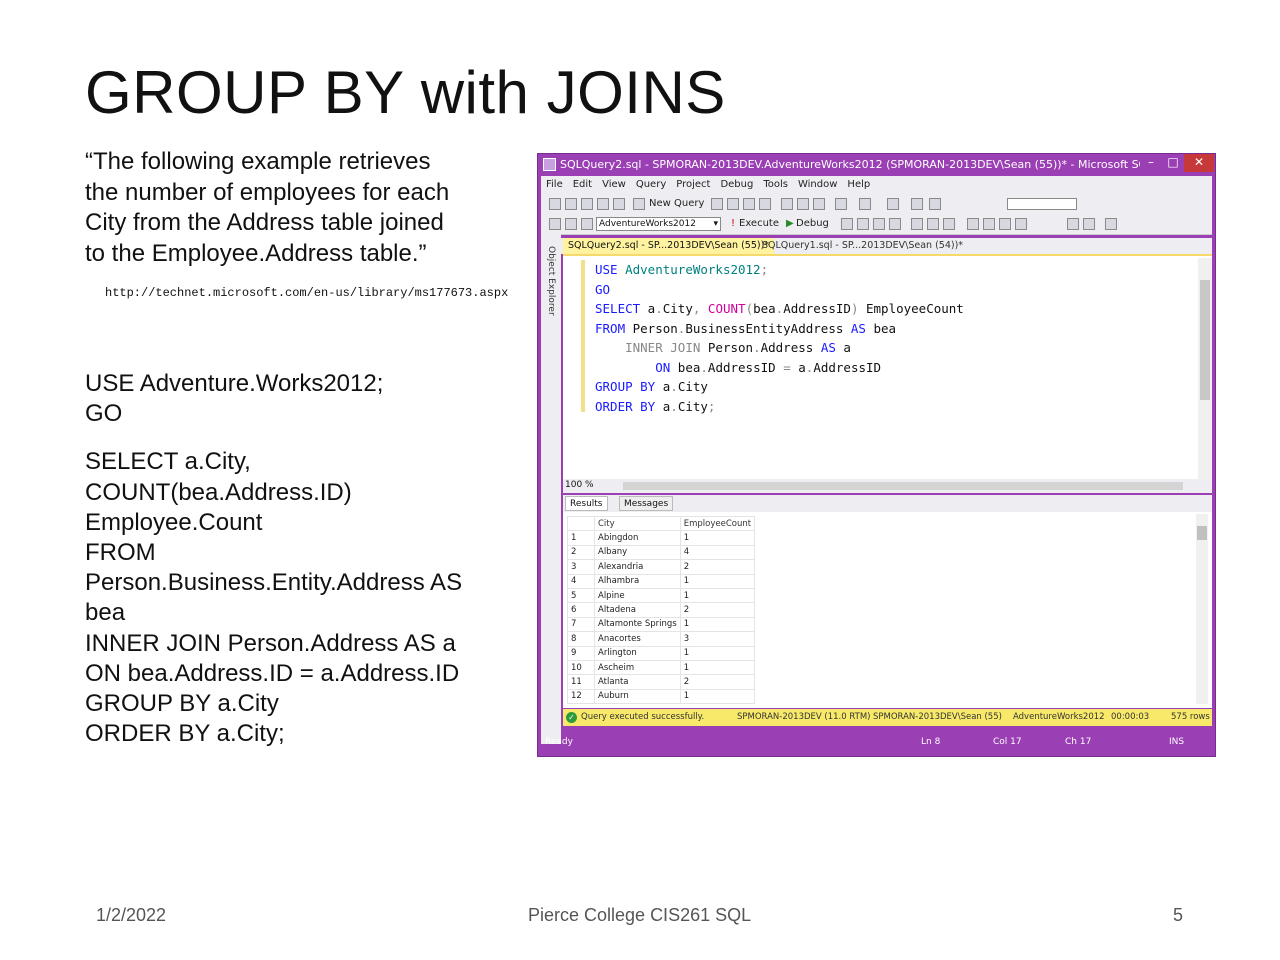  I want to click on outdent-icon, so click(1089, 224).